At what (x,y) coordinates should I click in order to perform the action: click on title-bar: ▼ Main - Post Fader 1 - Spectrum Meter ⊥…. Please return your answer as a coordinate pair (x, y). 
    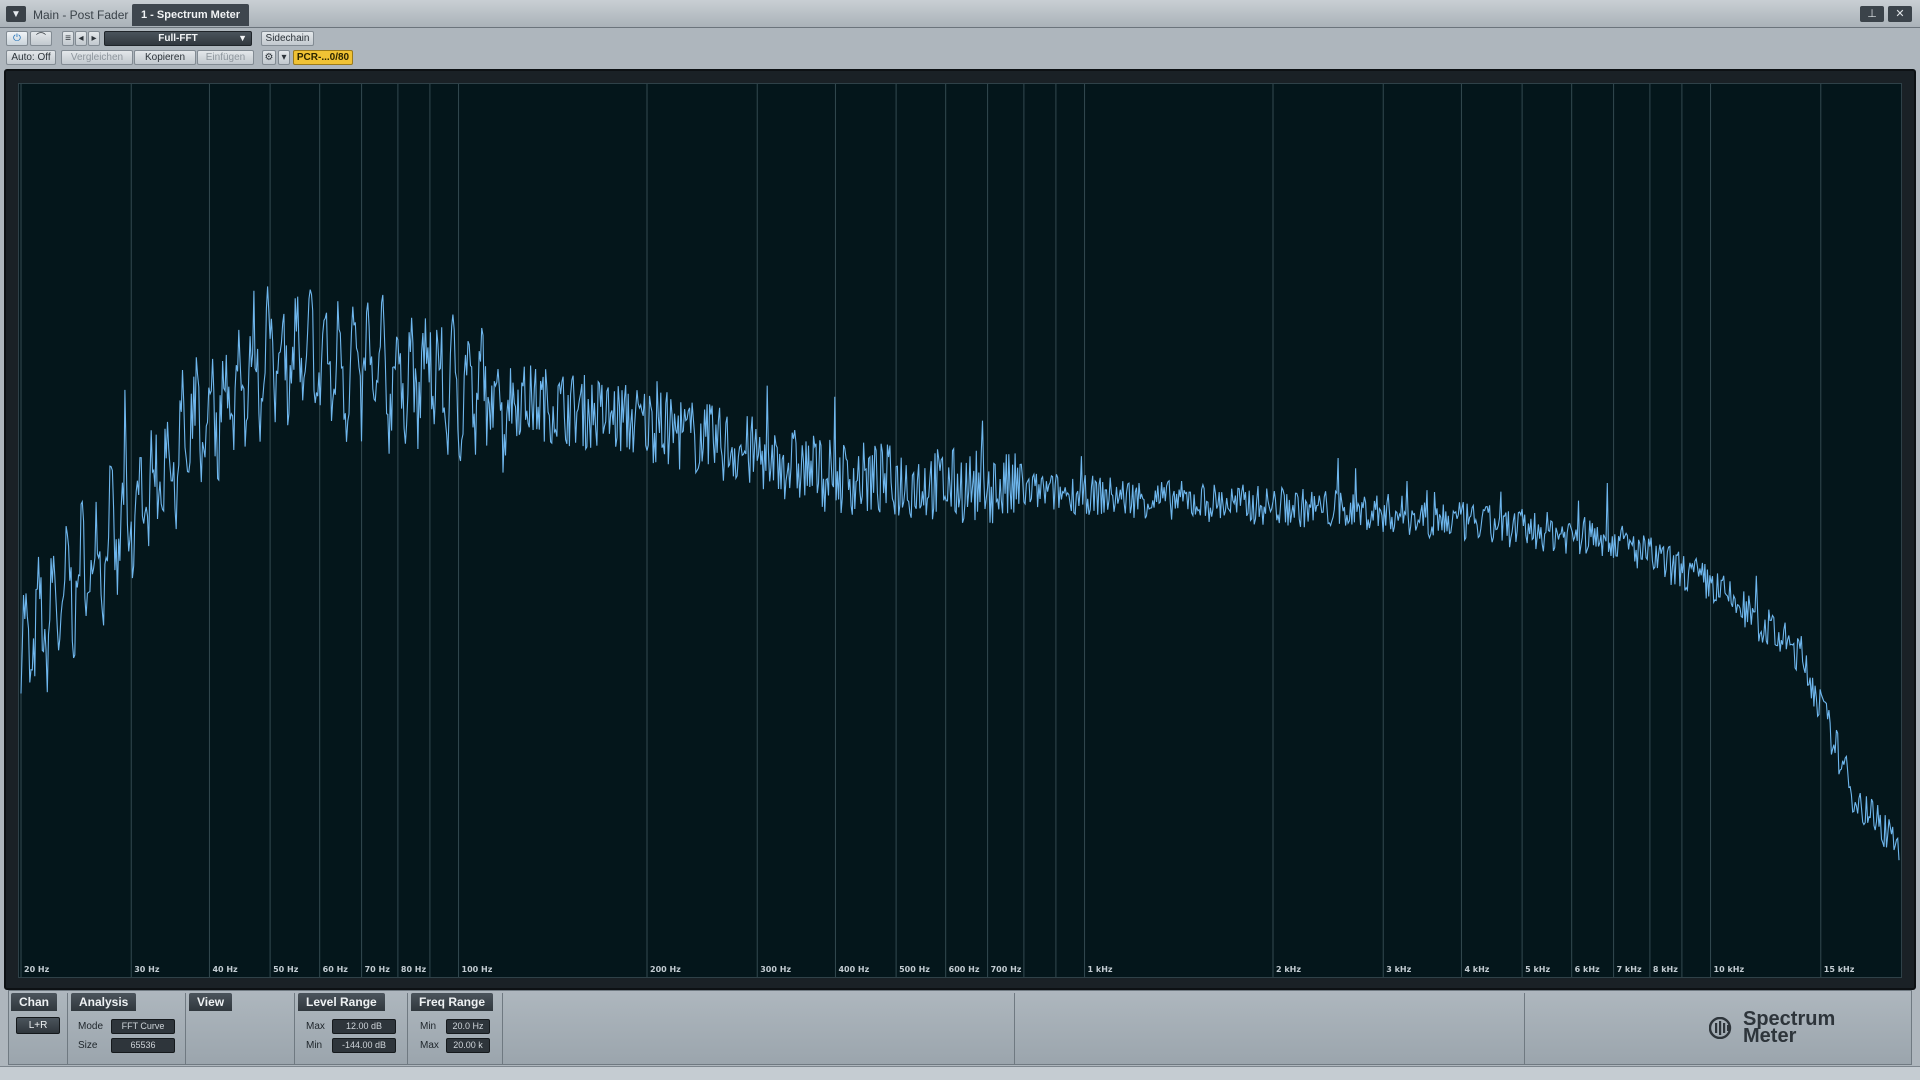
    Looking at the image, I should click on (960, 14).